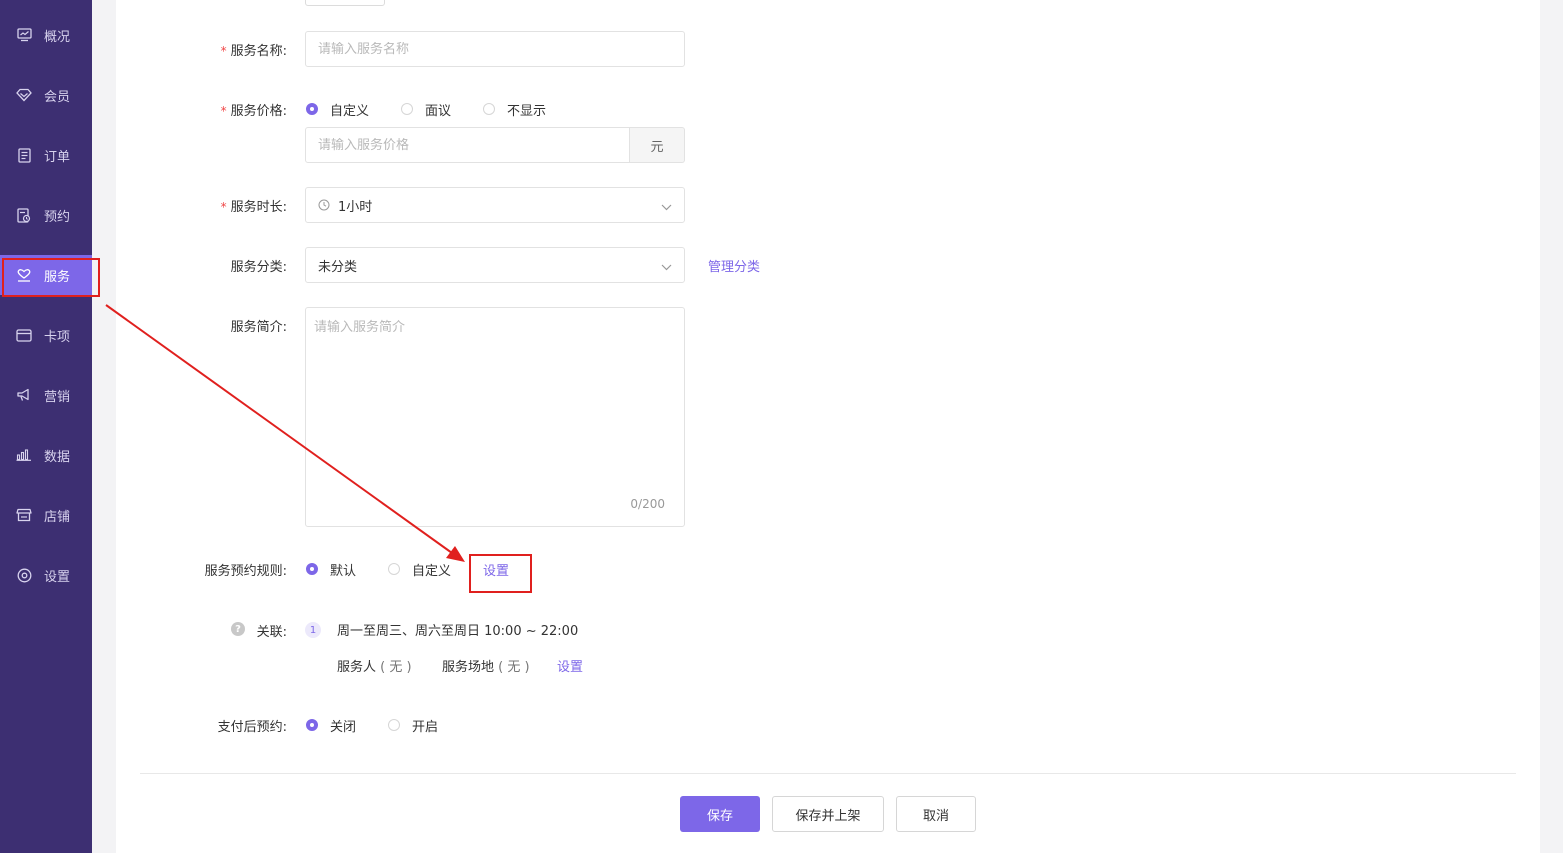  I want to click on service-category-select: 未分类, so click(495, 265).